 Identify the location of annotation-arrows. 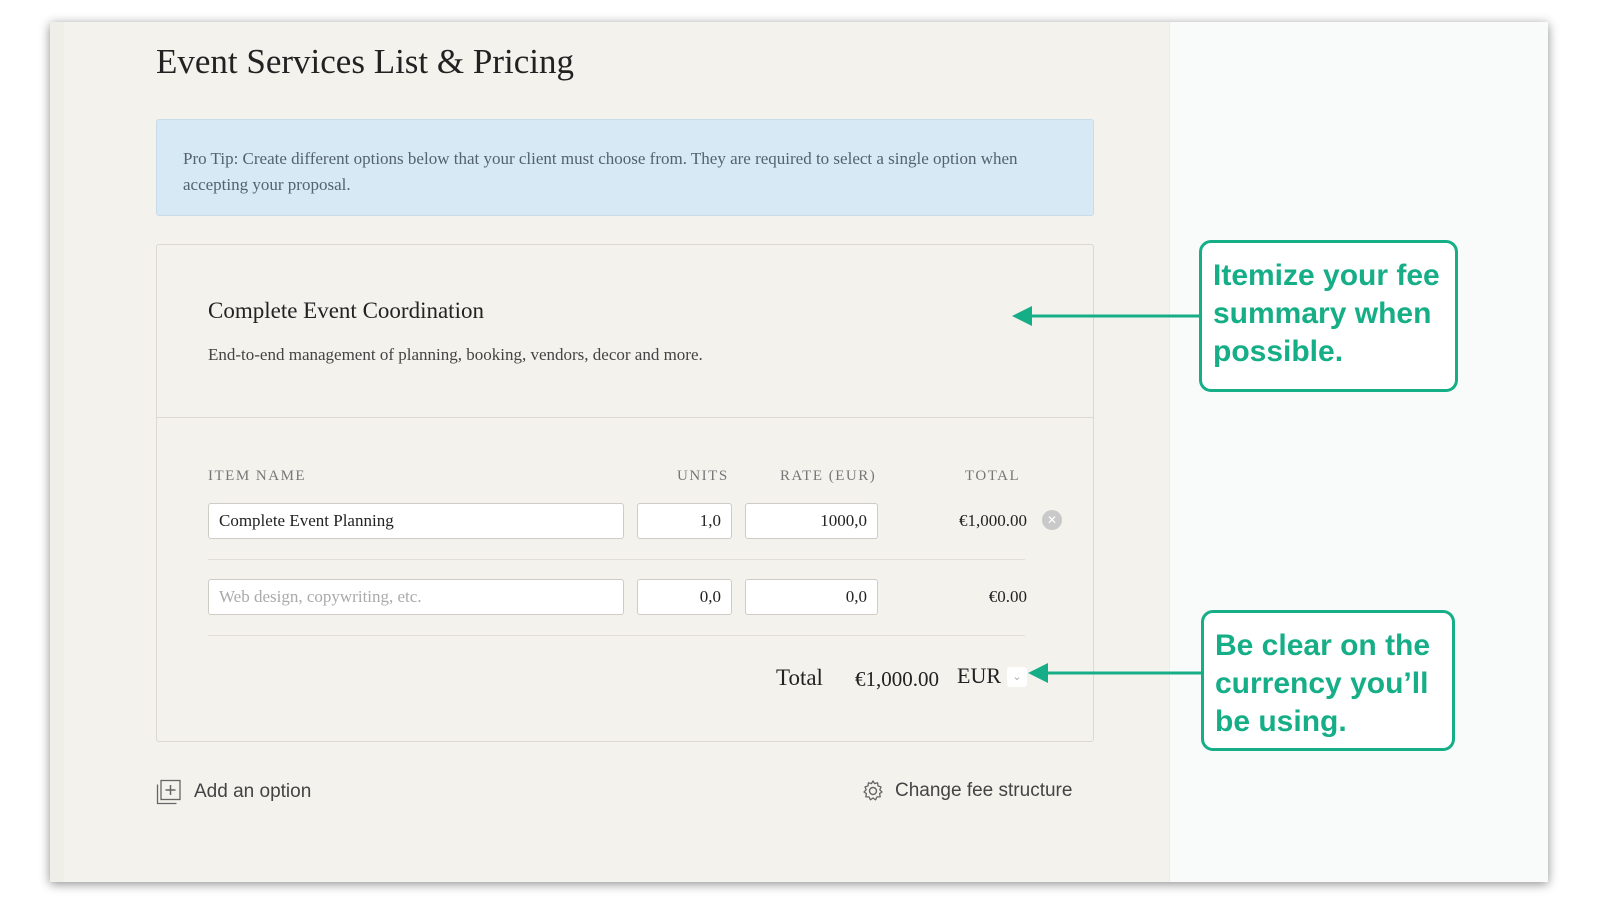
(1107, 494).